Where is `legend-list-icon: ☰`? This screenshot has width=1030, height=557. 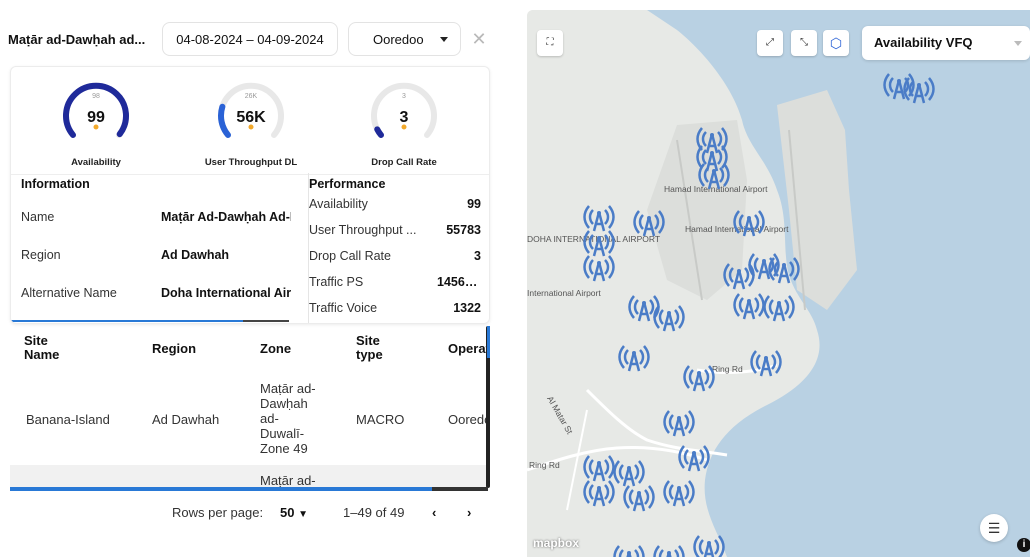
legend-list-icon: ☰ is located at coordinates (994, 528).